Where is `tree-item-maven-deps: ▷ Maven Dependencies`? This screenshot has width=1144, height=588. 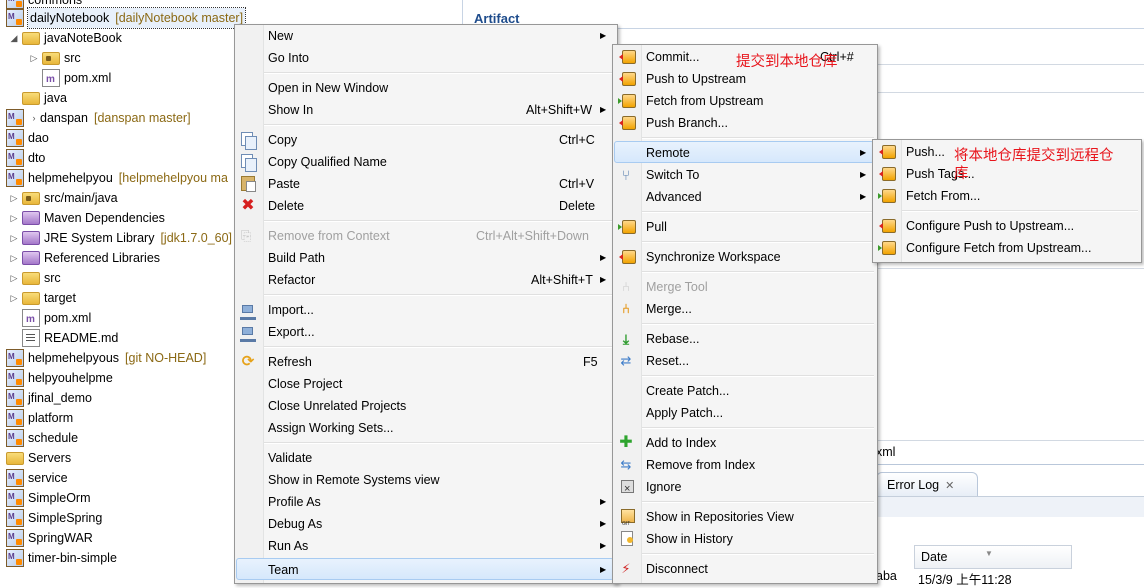 tree-item-maven-deps: ▷ Maven Dependencies is located at coordinates (86, 218).